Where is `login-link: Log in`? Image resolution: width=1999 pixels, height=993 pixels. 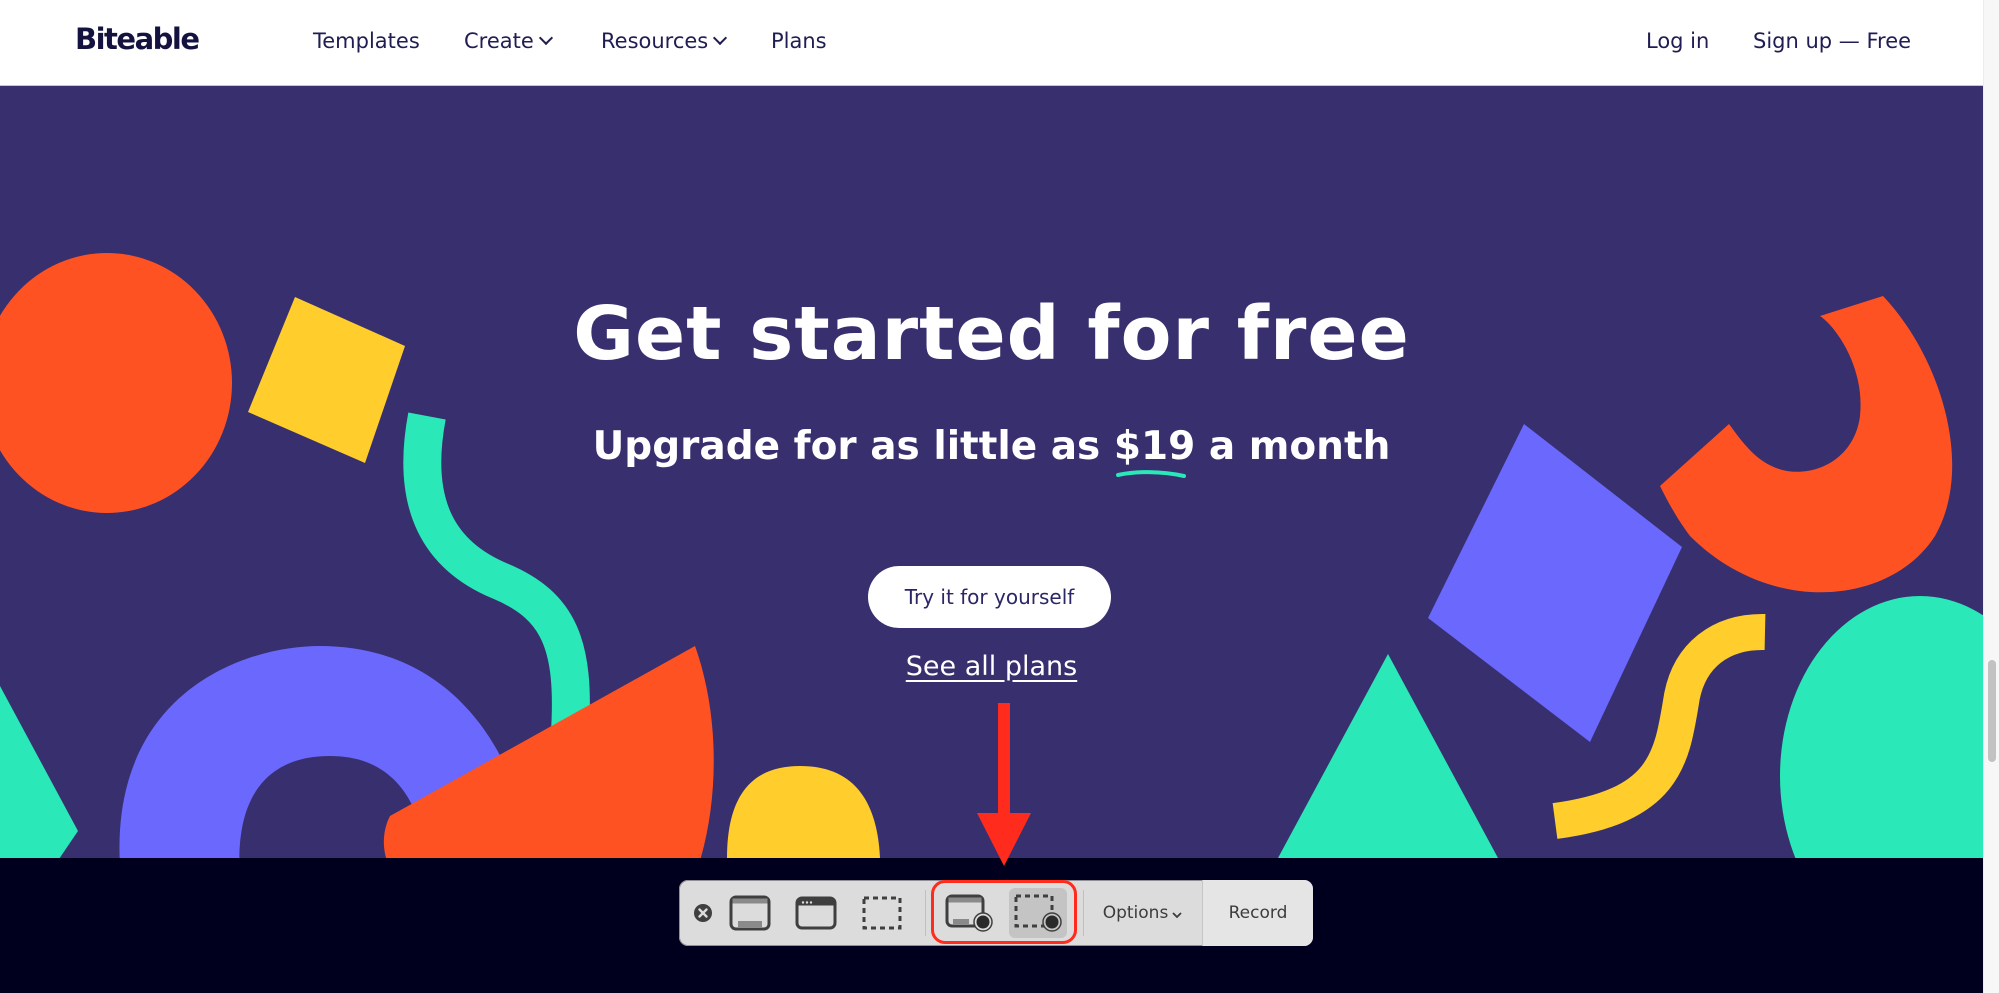
login-link: Log in is located at coordinates (1677, 41).